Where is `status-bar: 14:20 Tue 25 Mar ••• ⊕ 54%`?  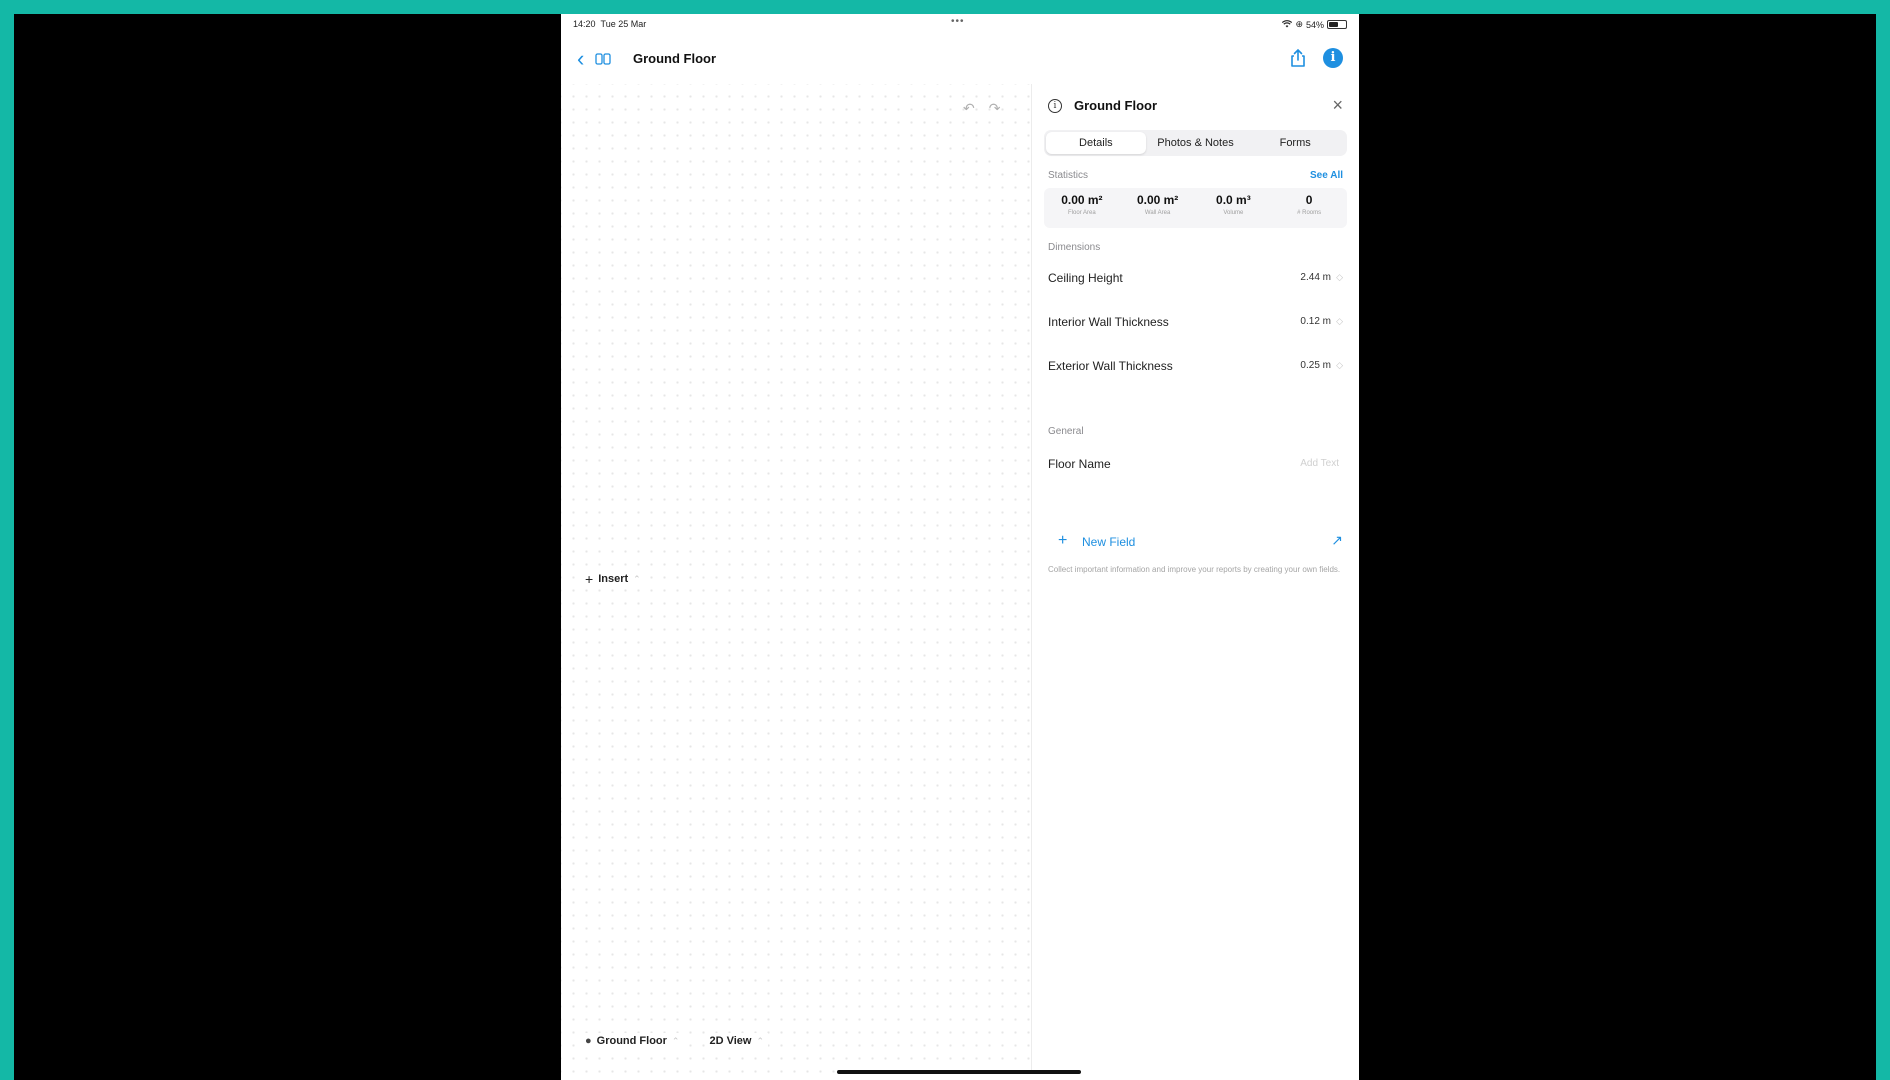 status-bar: 14:20 Tue 25 Mar ••• ⊕ 54% is located at coordinates (960, 23).